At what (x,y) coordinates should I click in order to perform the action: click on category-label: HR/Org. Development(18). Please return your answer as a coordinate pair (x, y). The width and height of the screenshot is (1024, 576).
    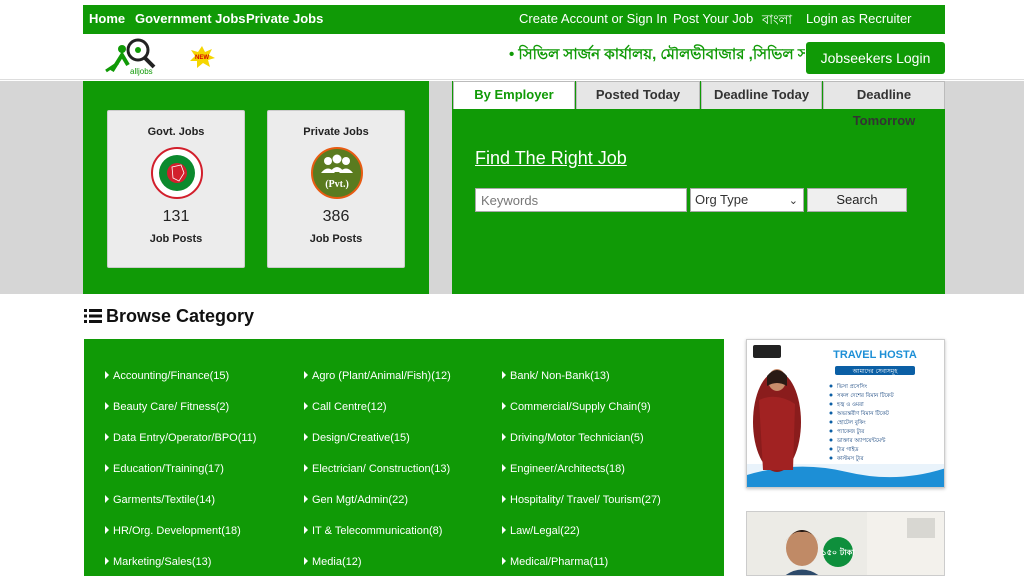
    Looking at the image, I should click on (177, 531).